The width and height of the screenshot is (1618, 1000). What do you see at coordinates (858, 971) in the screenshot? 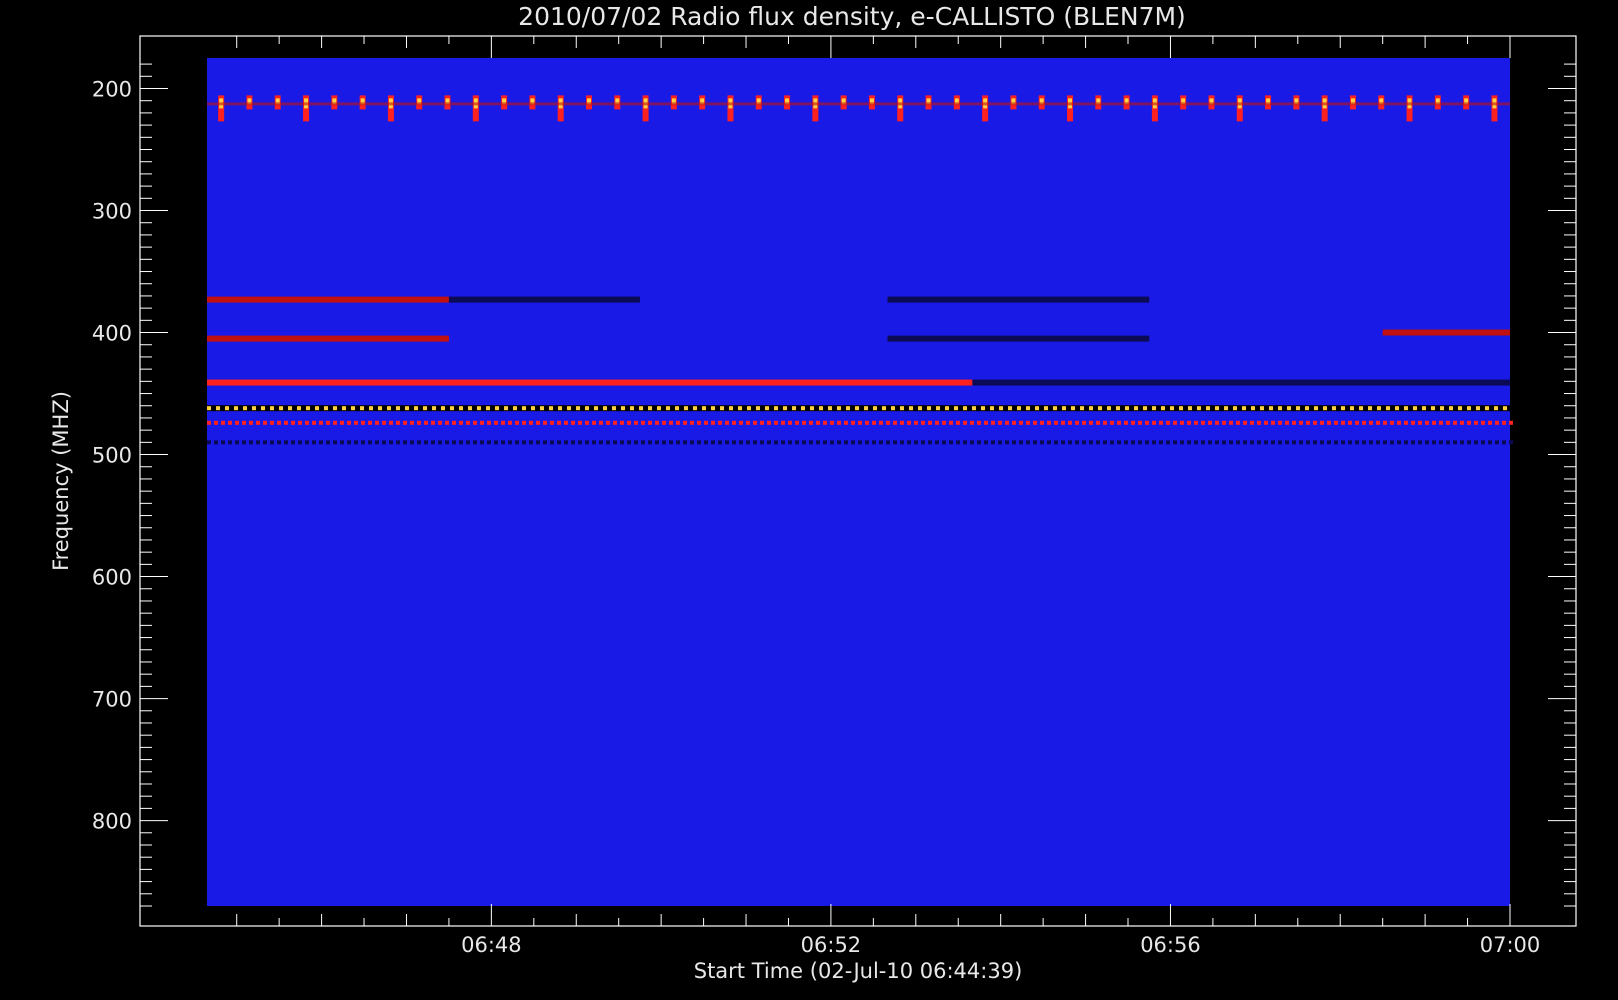
I see `x-axis-label: Start Time (02-Jul-10 06:44:39)` at bounding box center [858, 971].